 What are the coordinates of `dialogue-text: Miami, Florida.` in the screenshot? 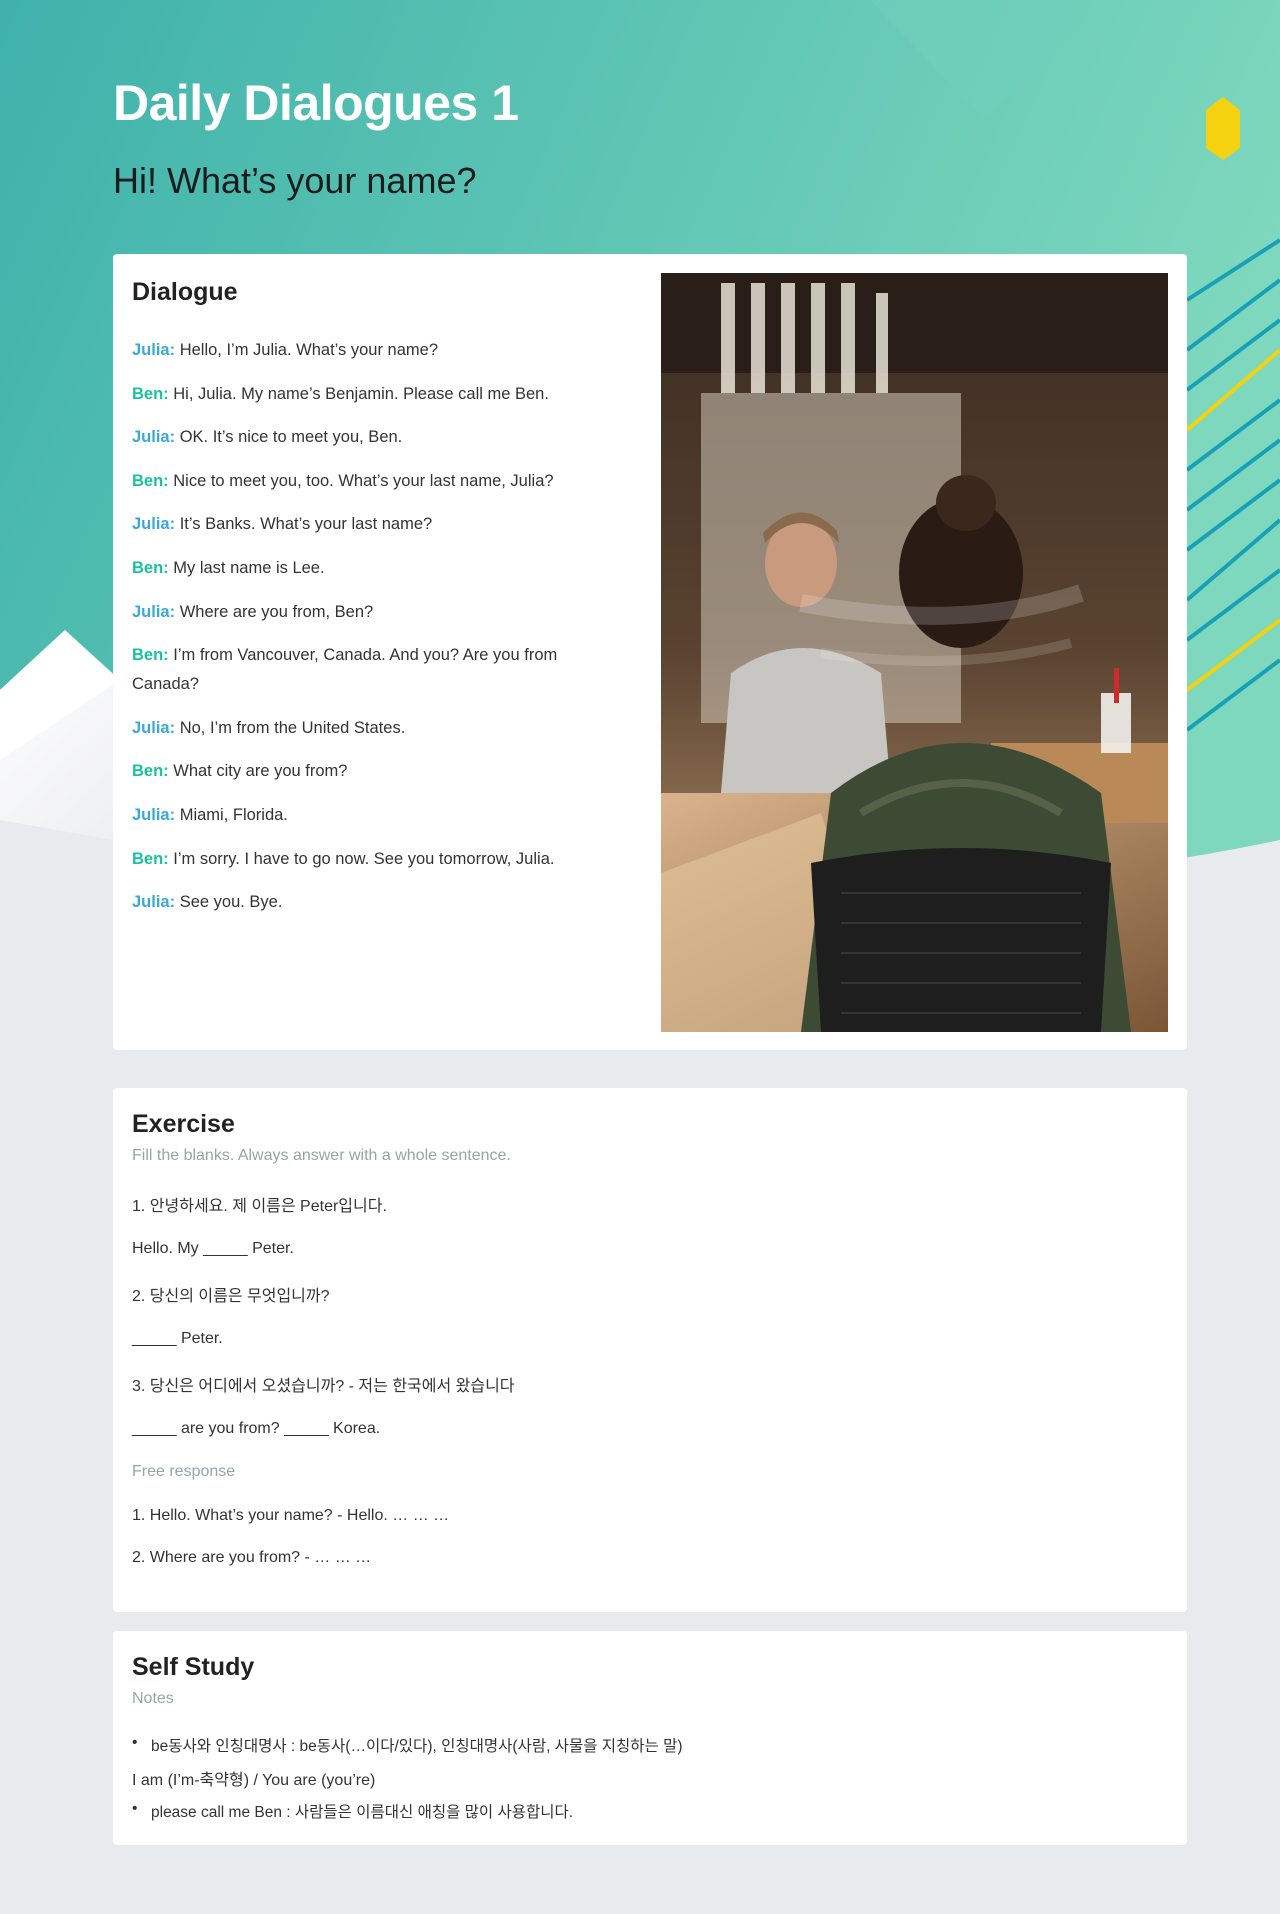 It's located at (231, 814).